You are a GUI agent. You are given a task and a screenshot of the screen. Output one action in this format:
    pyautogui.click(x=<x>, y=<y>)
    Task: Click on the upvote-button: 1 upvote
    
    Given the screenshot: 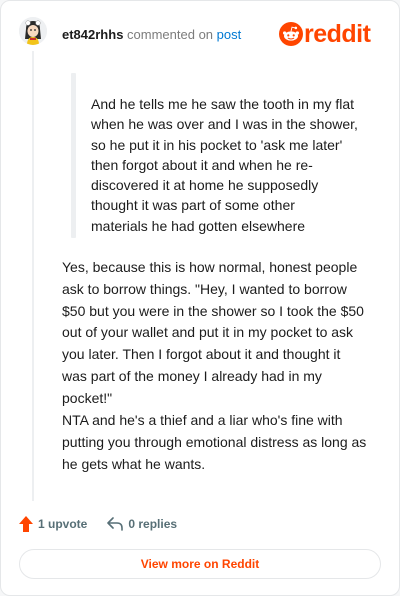 What is the action you would take?
    pyautogui.click(x=53, y=524)
    